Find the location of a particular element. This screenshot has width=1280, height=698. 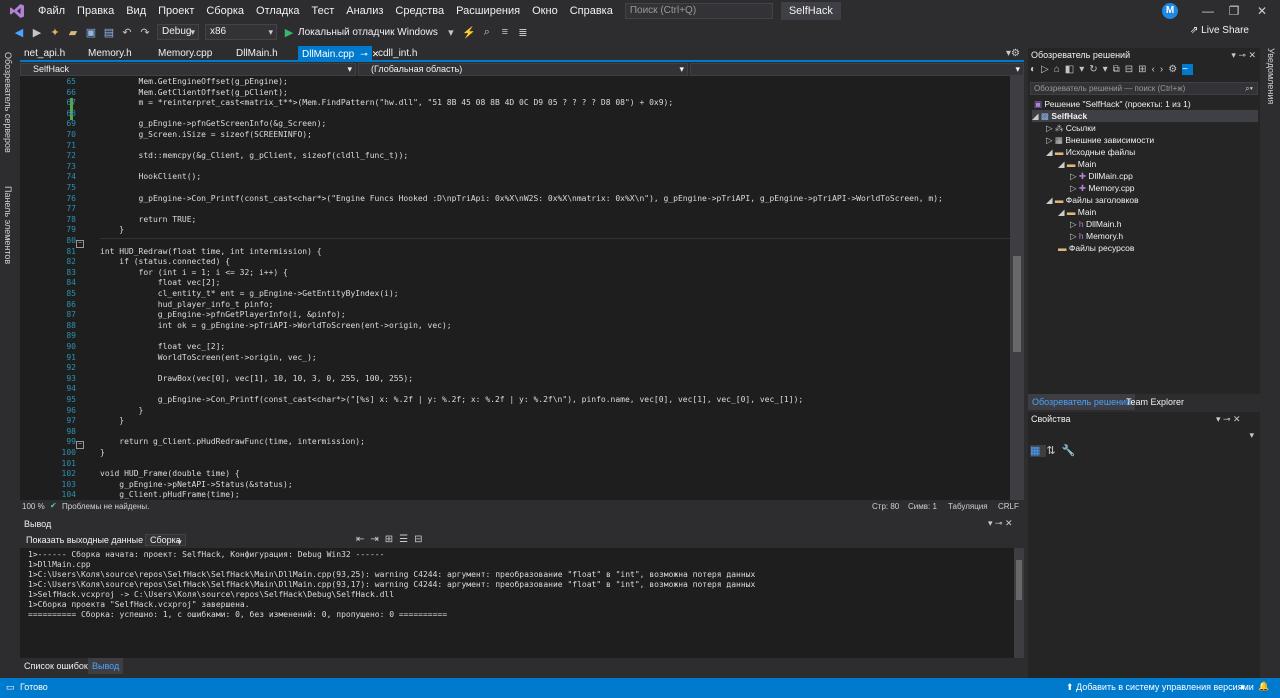

browser-link-icon: ⚡ is located at coordinates (469, 32).